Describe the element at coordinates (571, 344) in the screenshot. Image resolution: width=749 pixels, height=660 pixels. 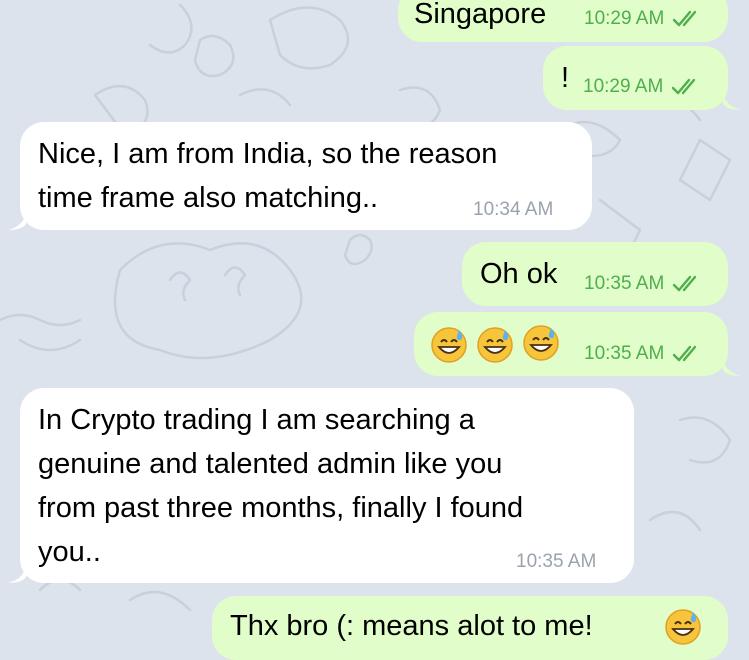
I see `outgoing-message: 10:35 AM` at that location.